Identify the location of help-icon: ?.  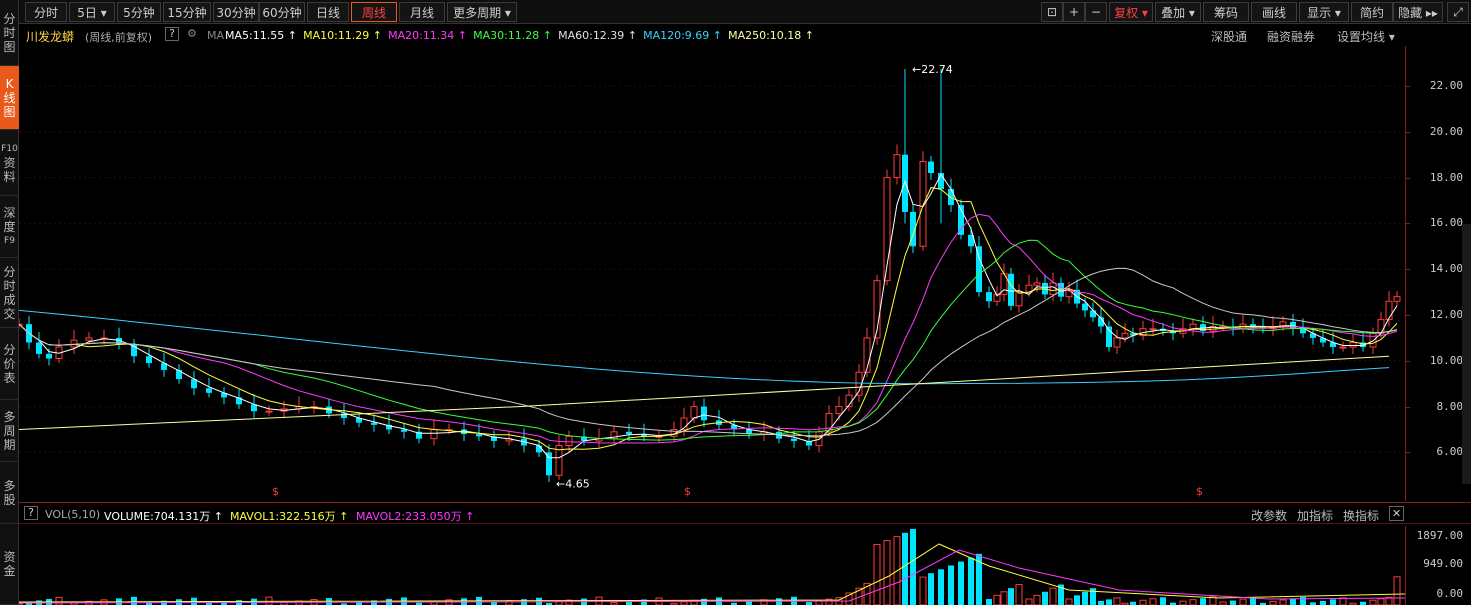
(172, 34).